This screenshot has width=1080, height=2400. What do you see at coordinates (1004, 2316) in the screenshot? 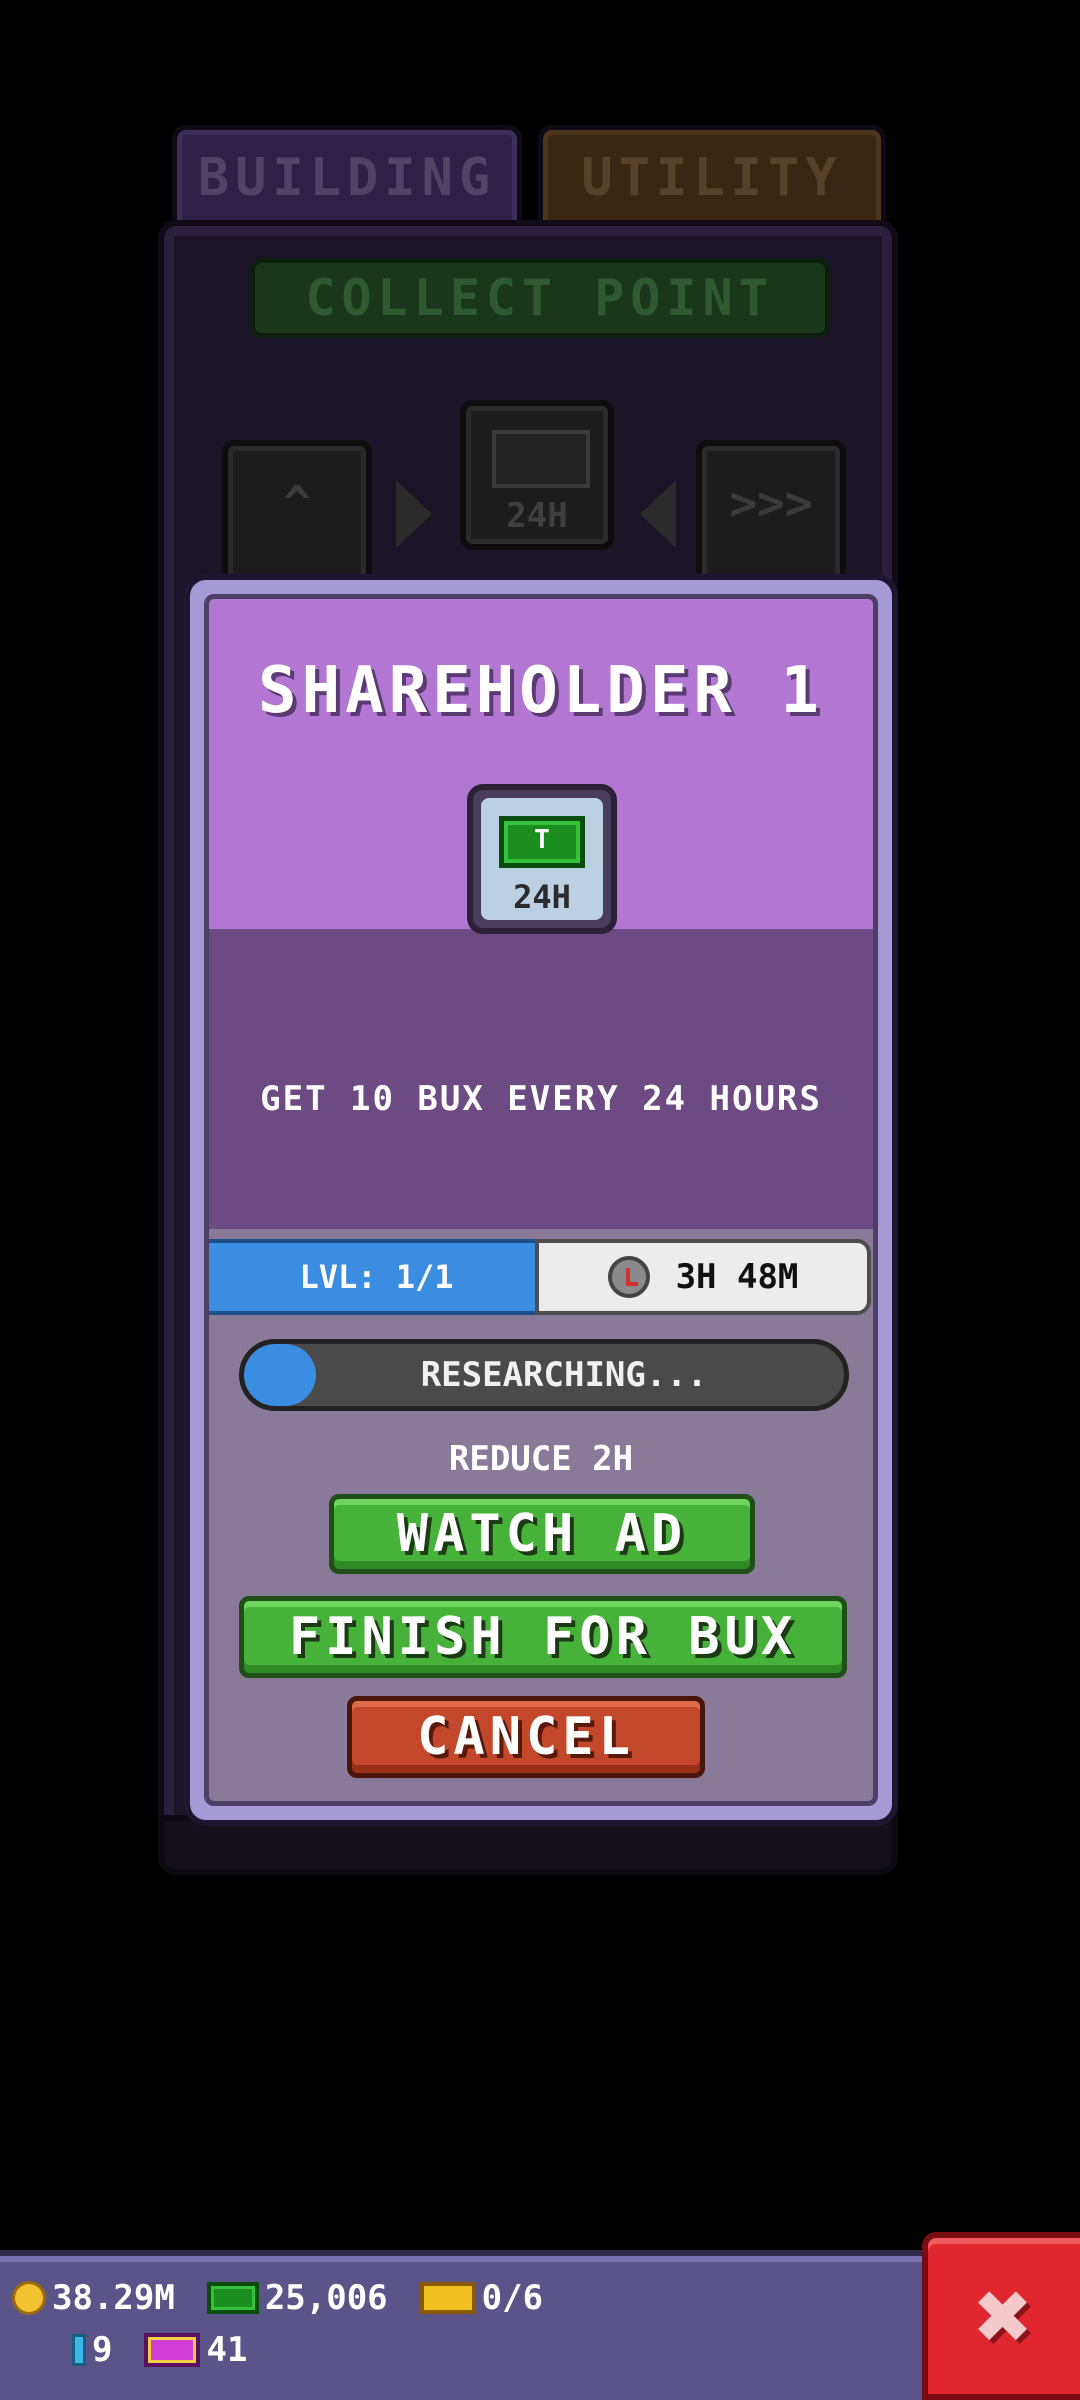
I see `close-icon: ✖` at bounding box center [1004, 2316].